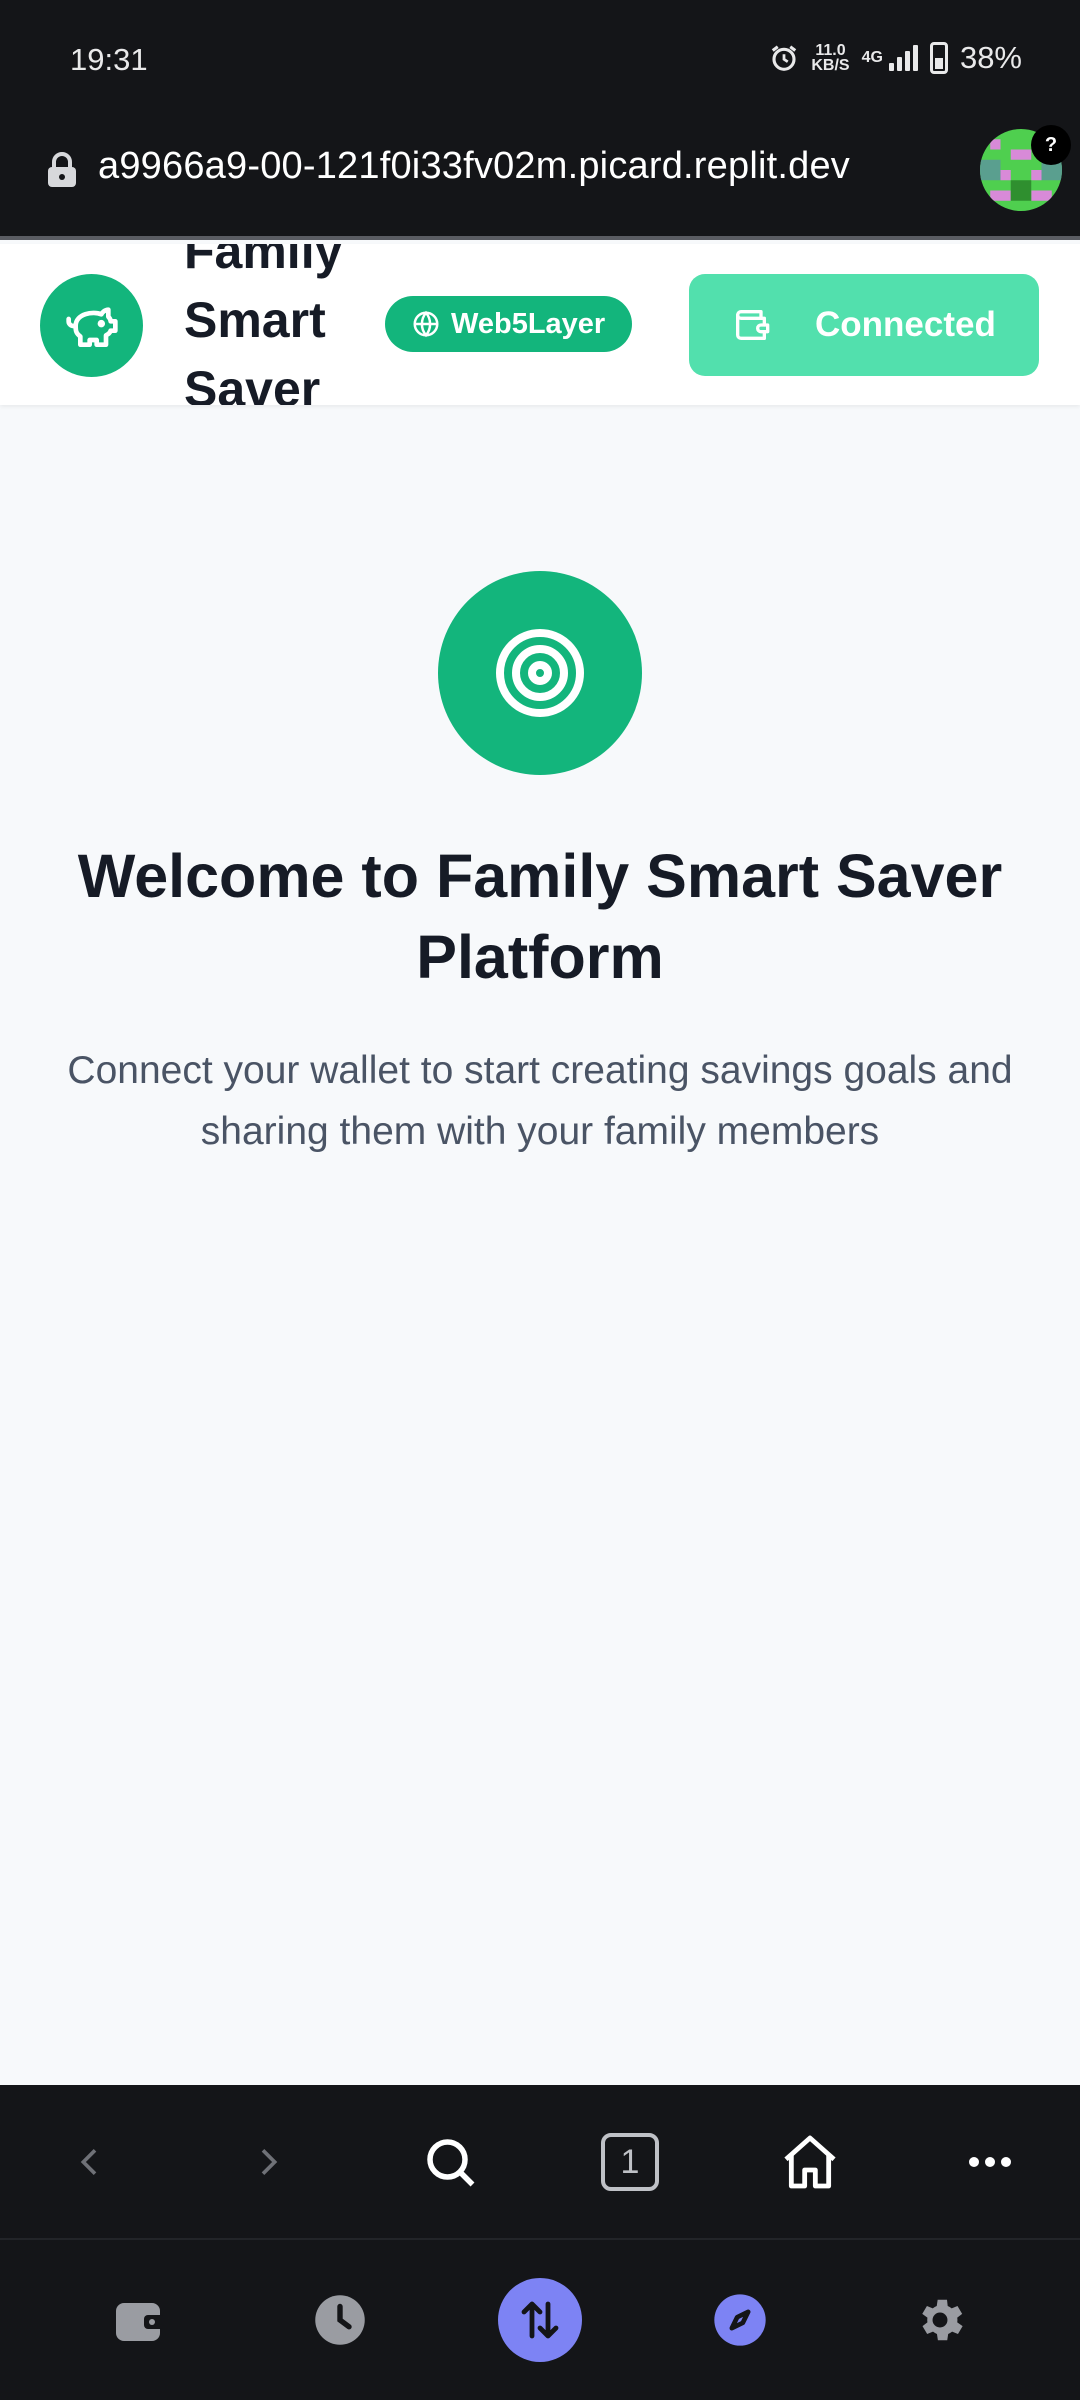  I want to click on tab-count: 1, so click(630, 2162).